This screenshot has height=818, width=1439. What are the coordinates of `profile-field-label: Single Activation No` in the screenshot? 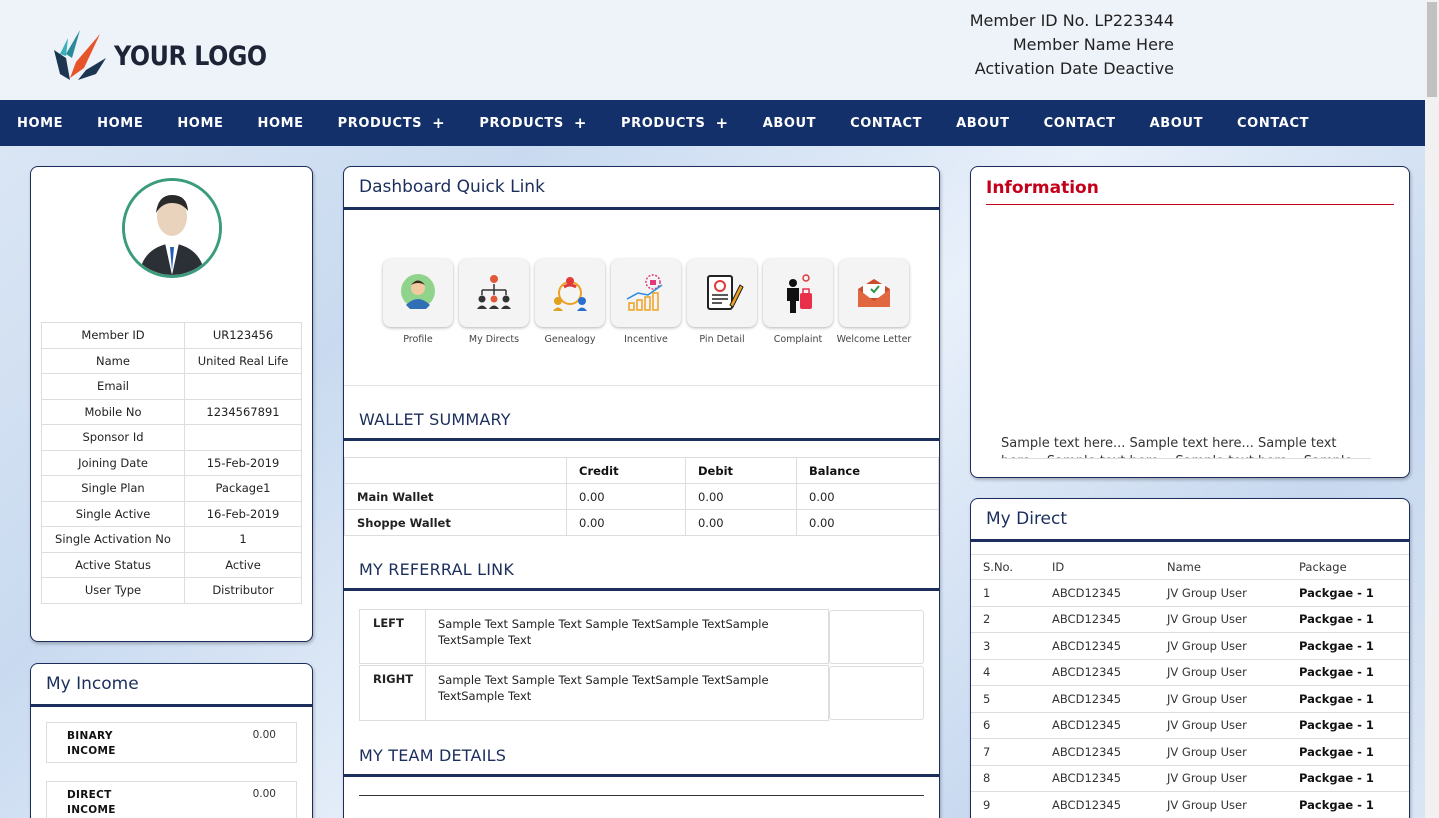 It's located at (113, 539).